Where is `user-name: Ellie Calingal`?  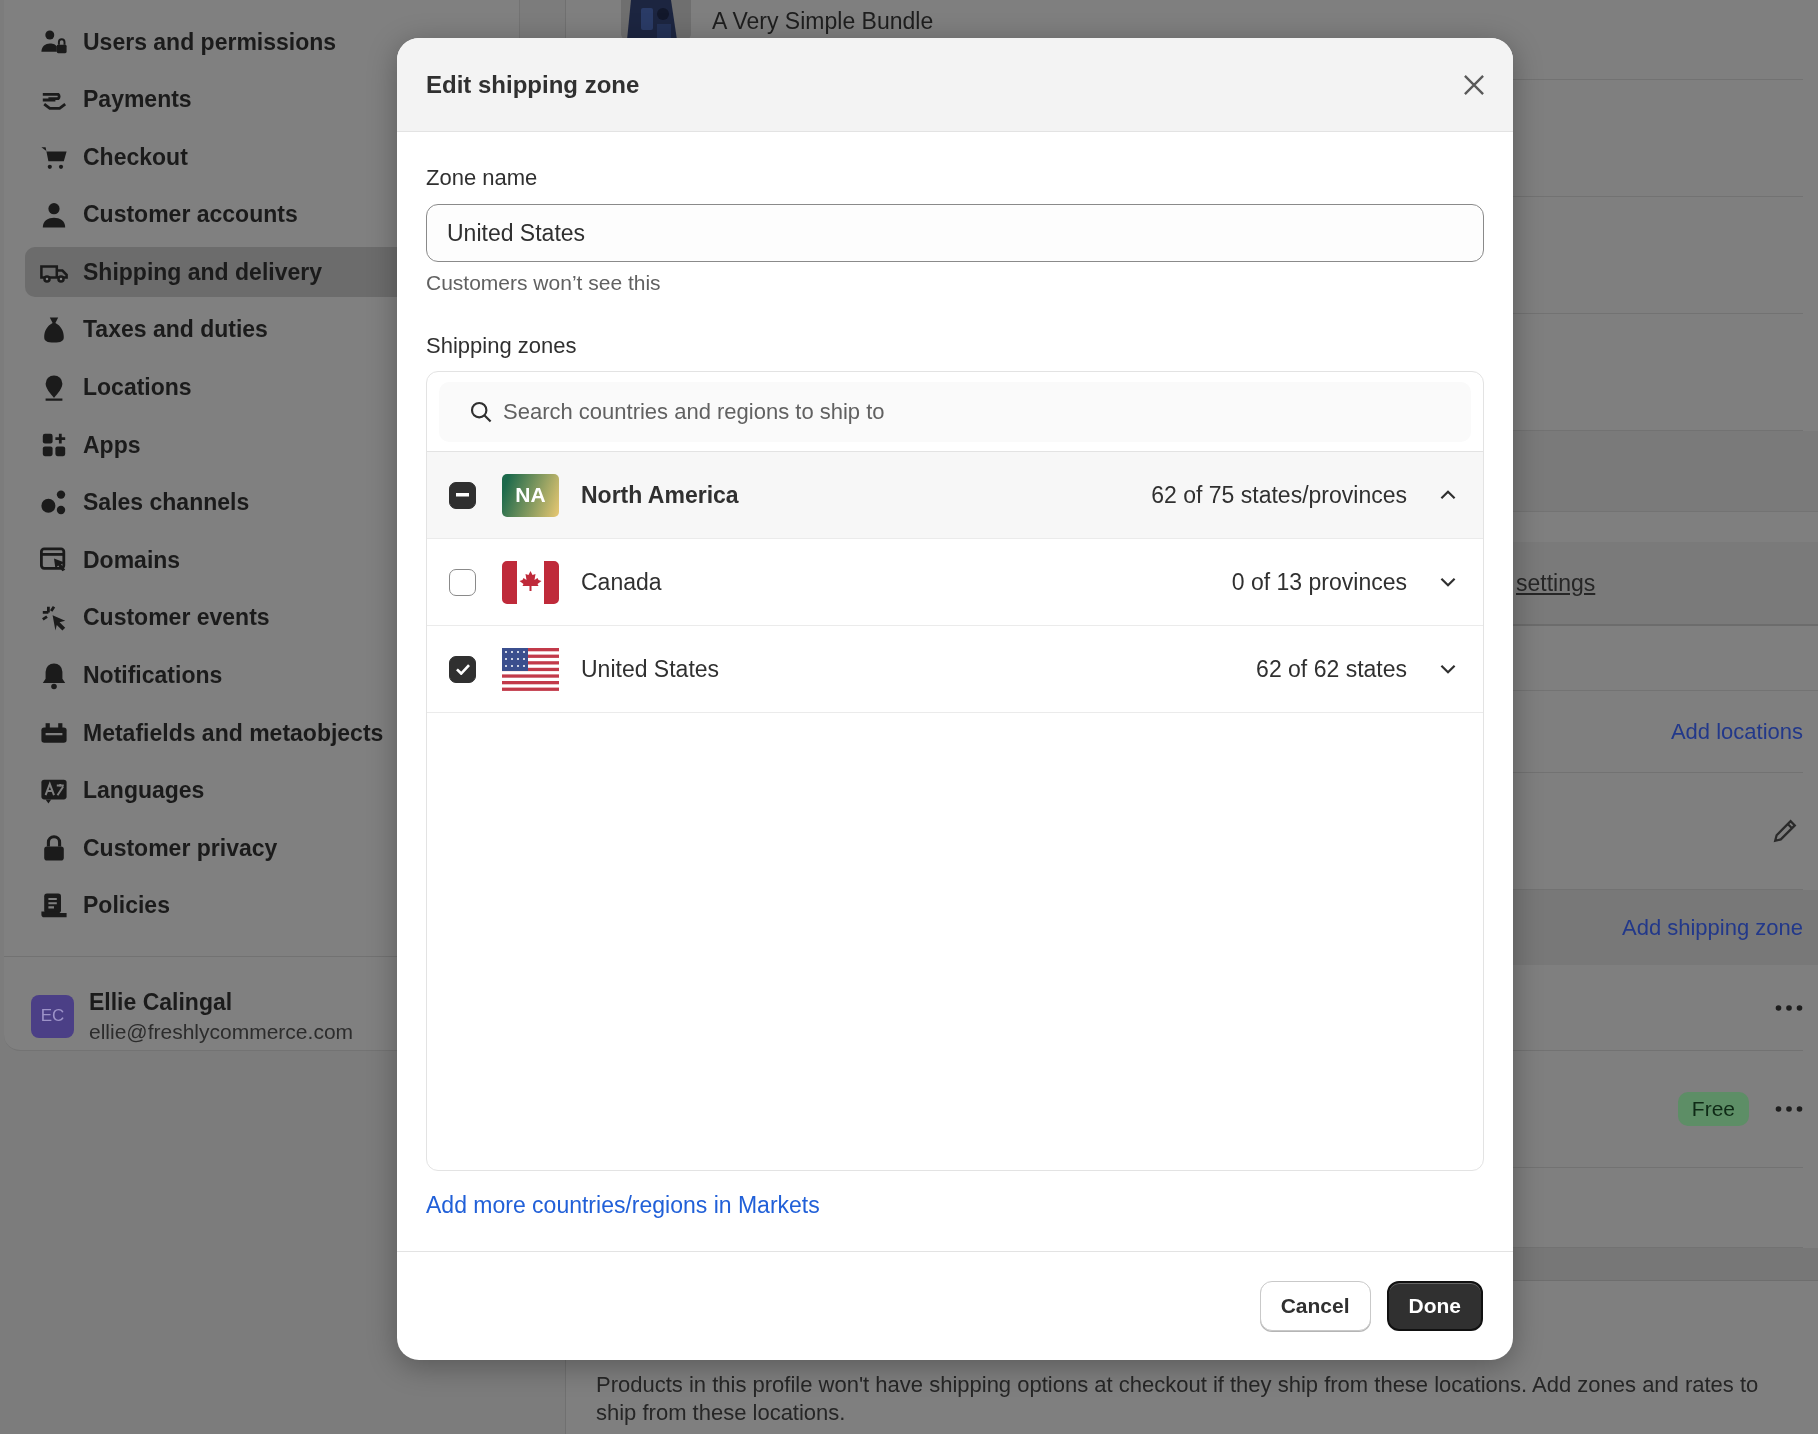
user-name: Ellie Calingal is located at coordinates (161, 1002).